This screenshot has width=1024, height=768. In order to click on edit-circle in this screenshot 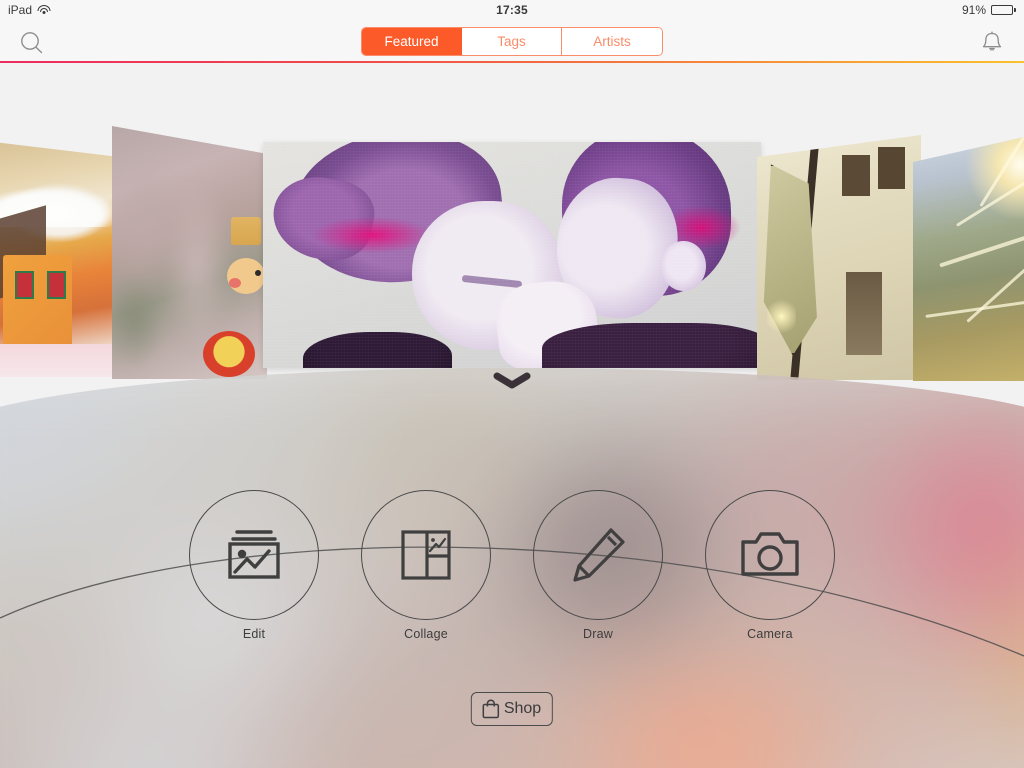, I will do `click(254, 555)`.